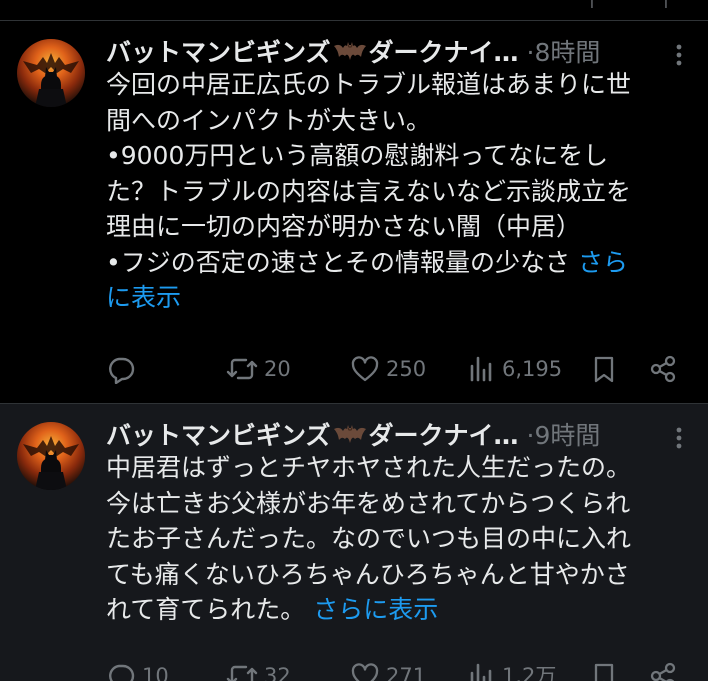  I want to click on reply-count: 10, so click(155, 672).